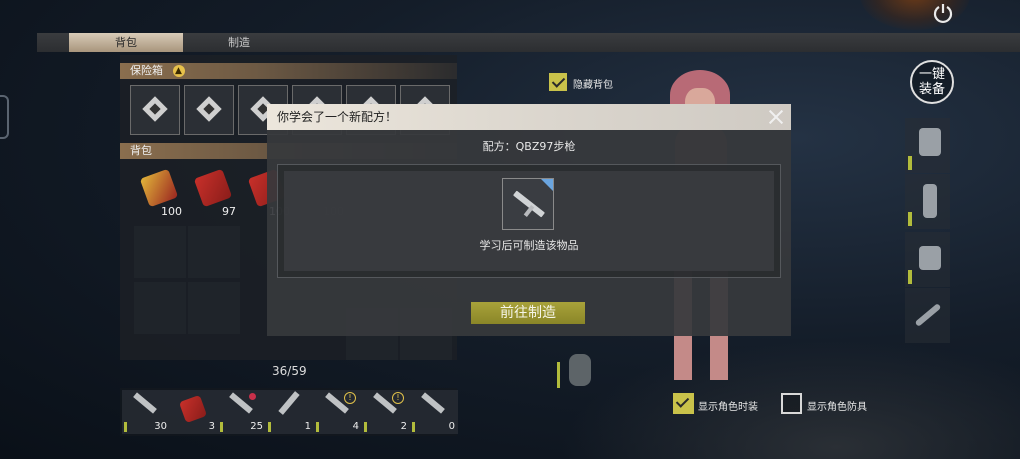 Image resolution: width=1020 pixels, height=459 pixels. What do you see at coordinates (683, 403) in the screenshot?
I see `show-fashion-checkbox` at bounding box center [683, 403].